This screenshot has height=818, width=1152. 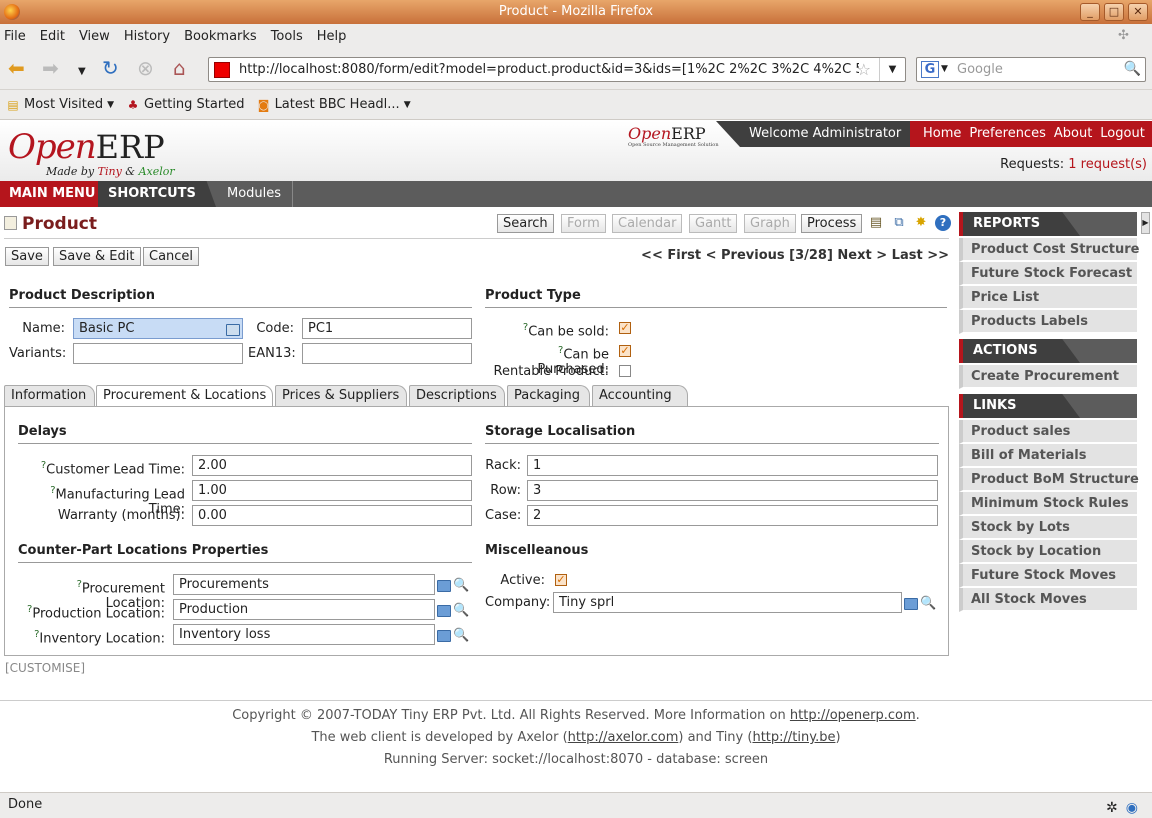 I want to click on translate-field-icon, so click(x=234, y=329).